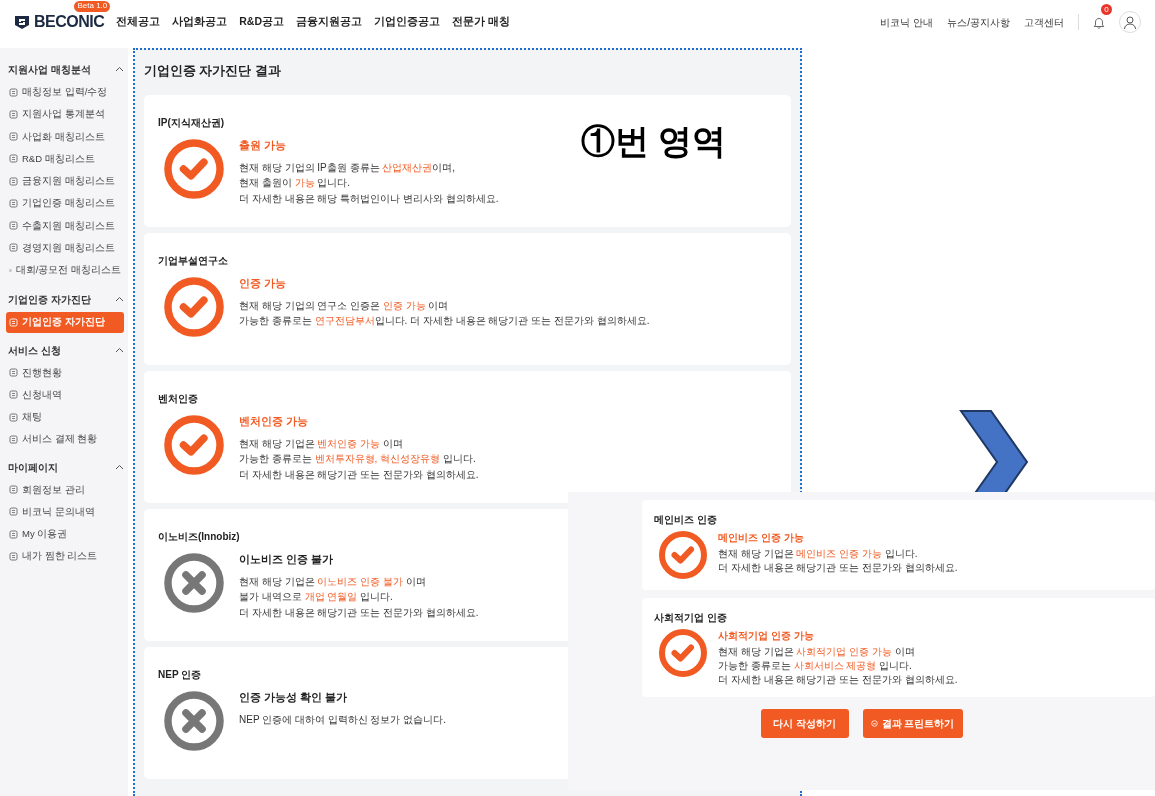 The height and width of the screenshot is (796, 1155). What do you see at coordinates (65, 556) in the screenshot?
I see `sidebar-item: 내가 찜한 리스트` at bounding box center [65, 556].